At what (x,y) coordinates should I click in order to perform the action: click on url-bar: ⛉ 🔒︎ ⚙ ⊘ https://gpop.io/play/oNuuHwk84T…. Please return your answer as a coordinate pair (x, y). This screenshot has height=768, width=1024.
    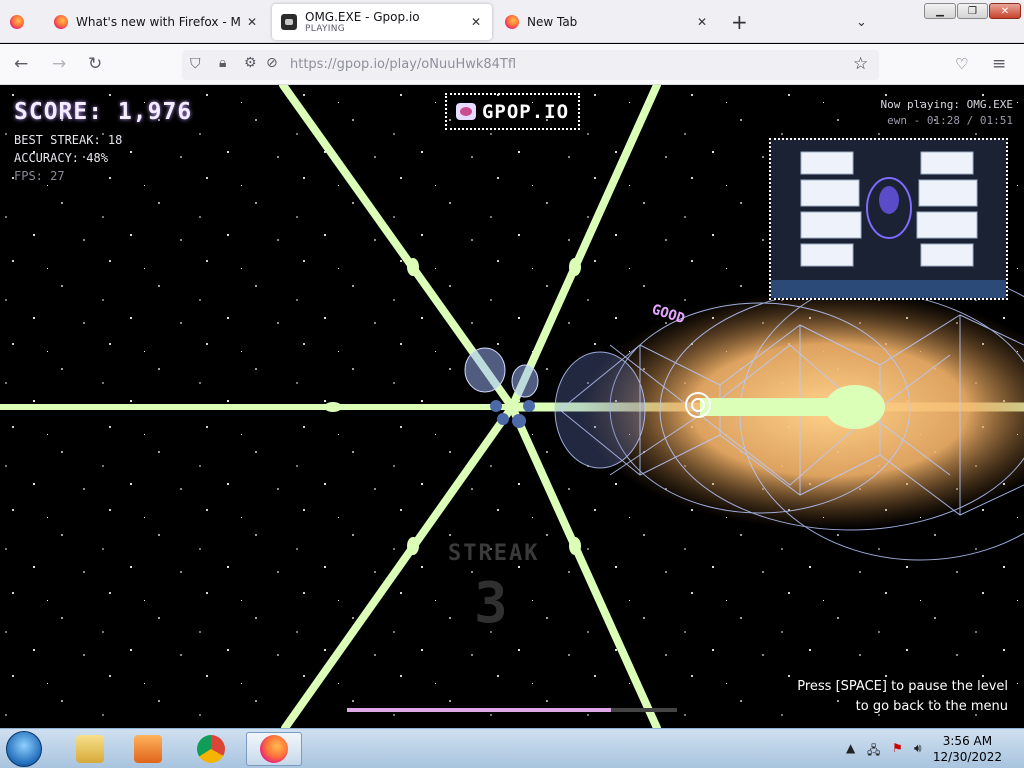
    Looking at the image, I should click on (530, 65).